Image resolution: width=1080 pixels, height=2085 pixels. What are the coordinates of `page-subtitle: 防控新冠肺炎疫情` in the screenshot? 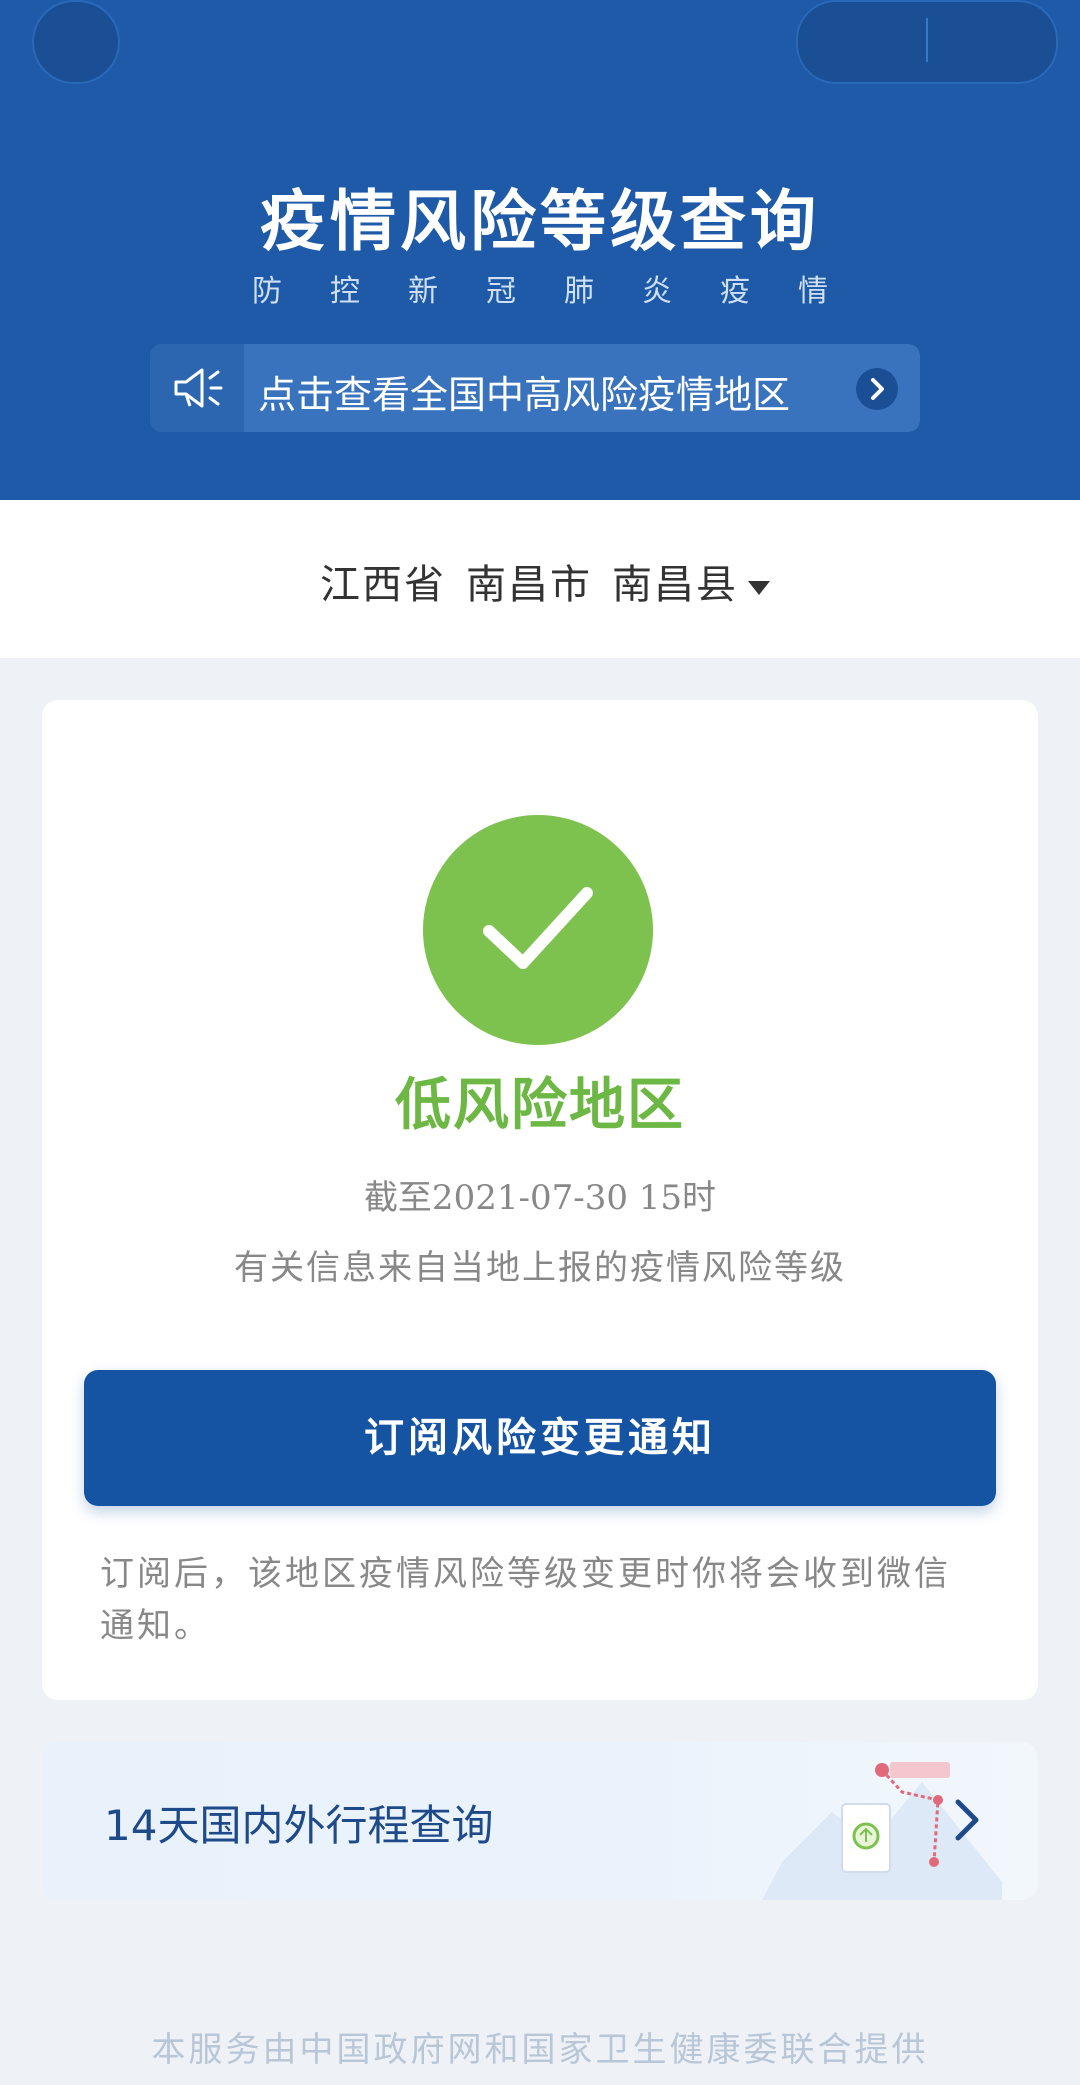 It's located at (564, 291).